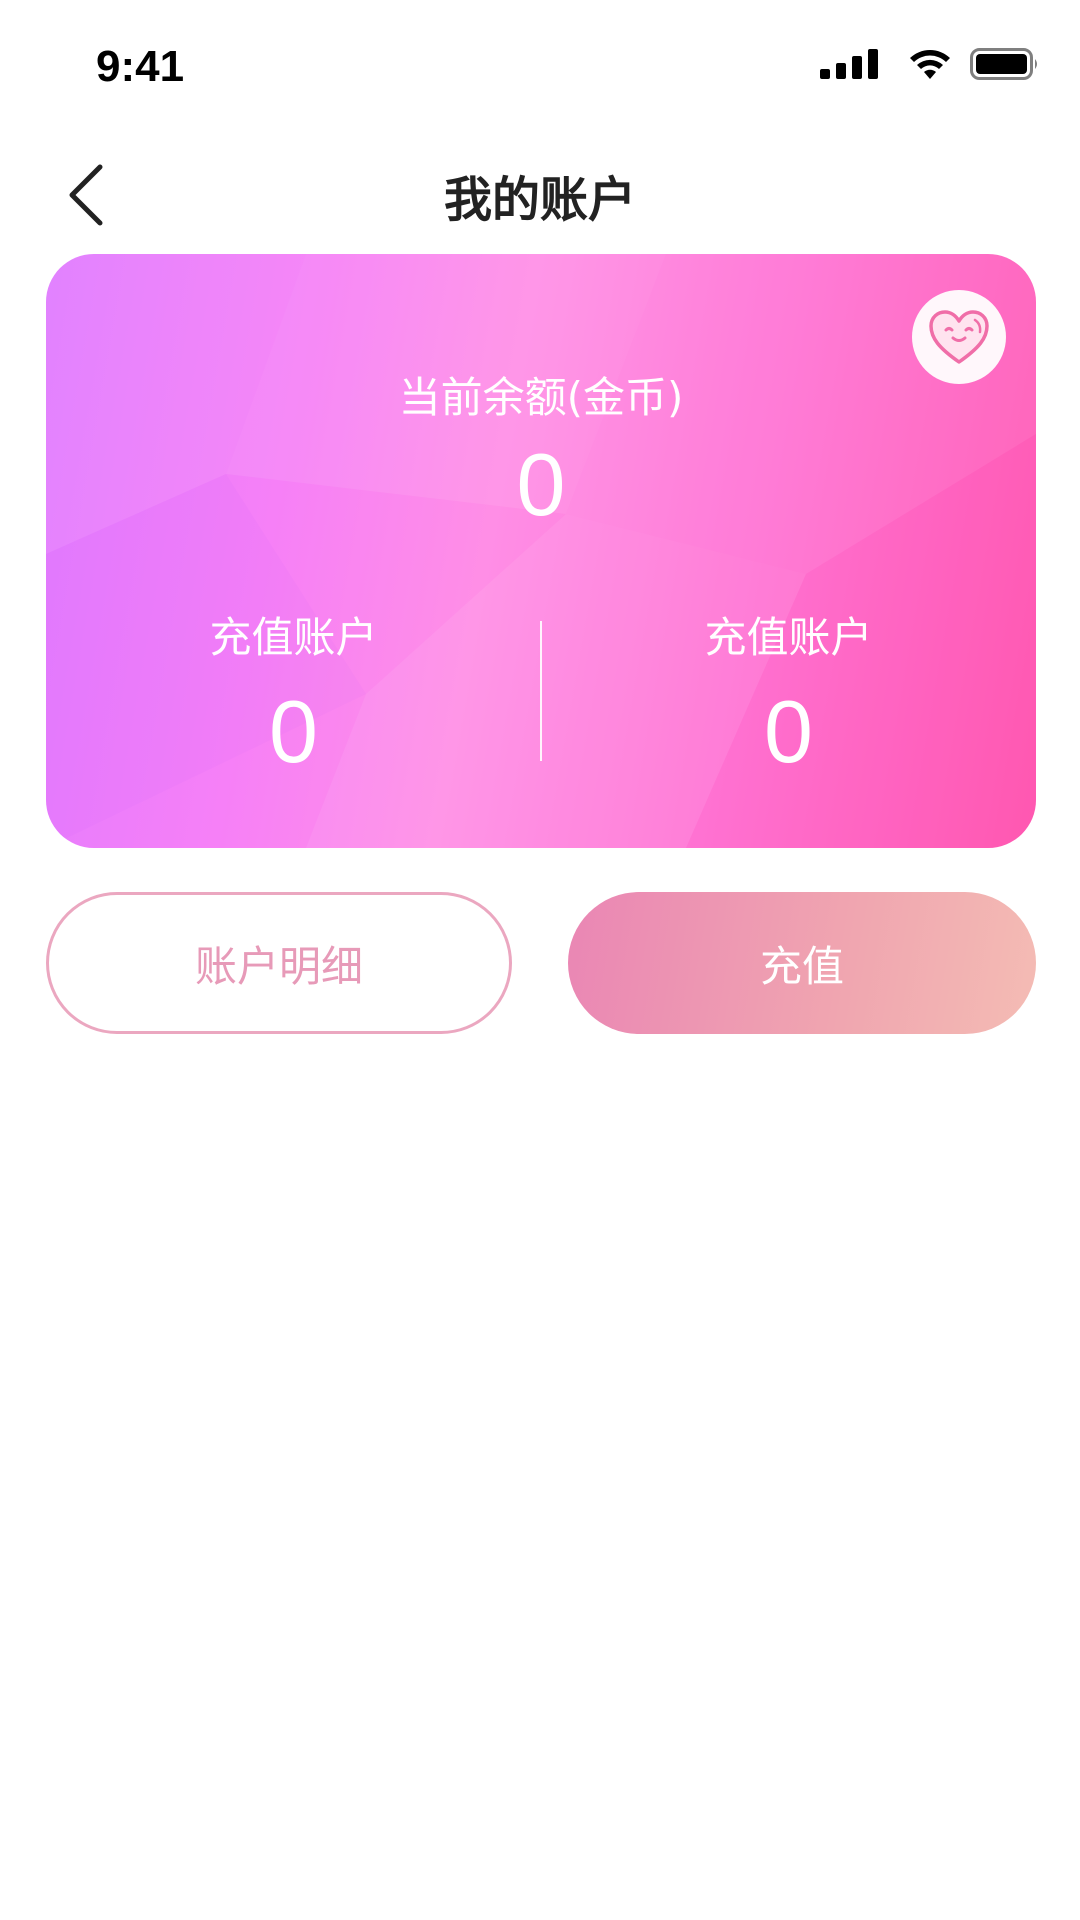 This screenshot has width=1080, height=1920. What do you see at coordinates (540, 70) in the screenshot?
I see `status-bar: 9:41` at bounding box center [540, 70].